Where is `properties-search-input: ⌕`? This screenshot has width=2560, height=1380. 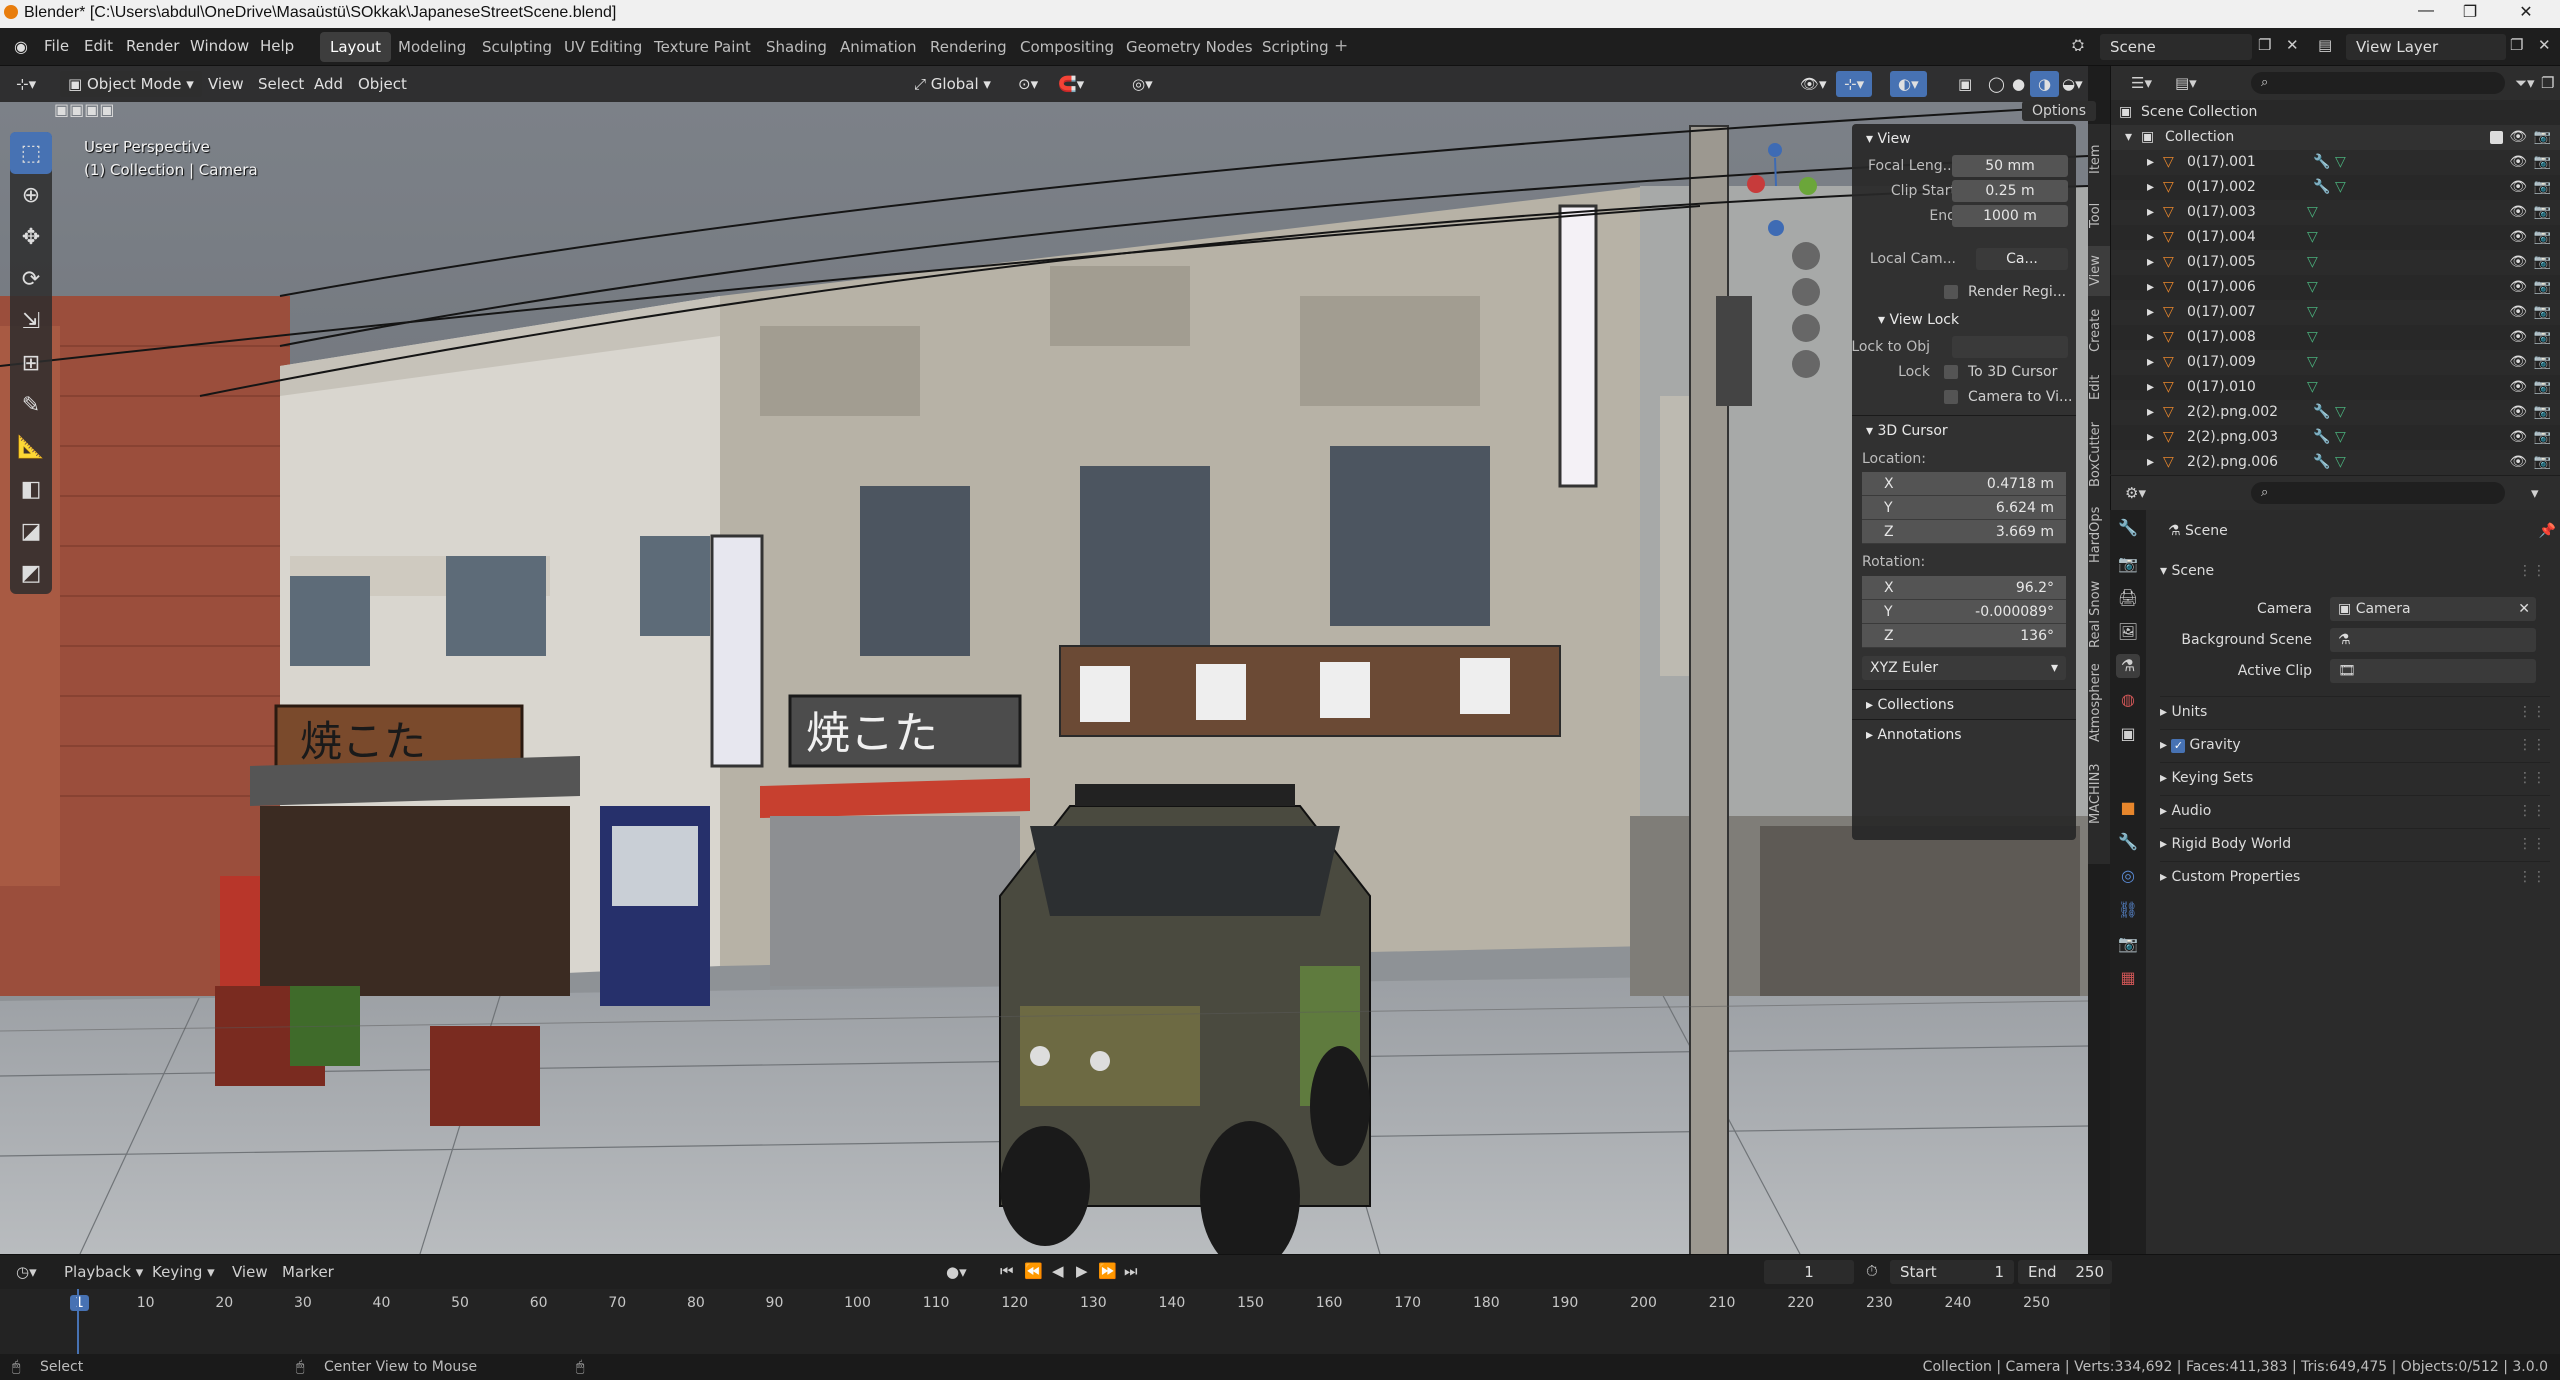 properties-search-input: ⌕ is located at coordinates (2378, 493).